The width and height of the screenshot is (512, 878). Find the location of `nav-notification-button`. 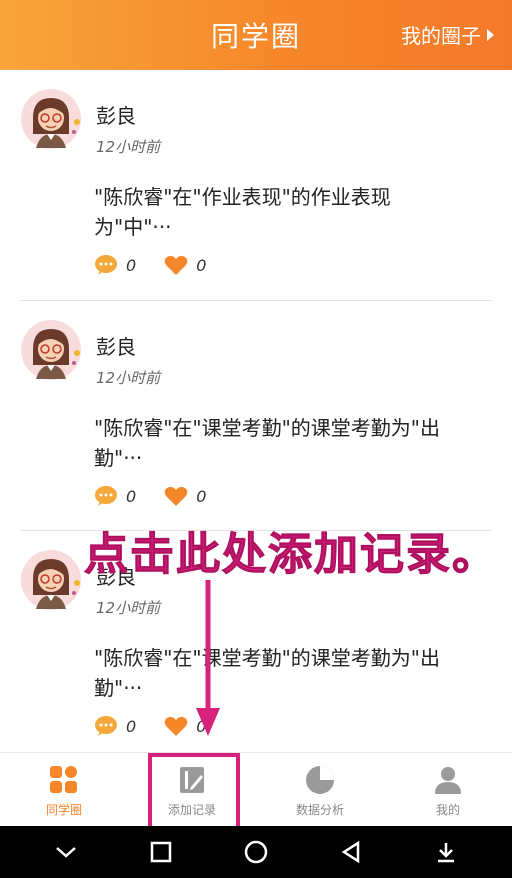

nav-notification-button is located at coordinates (446, 852).